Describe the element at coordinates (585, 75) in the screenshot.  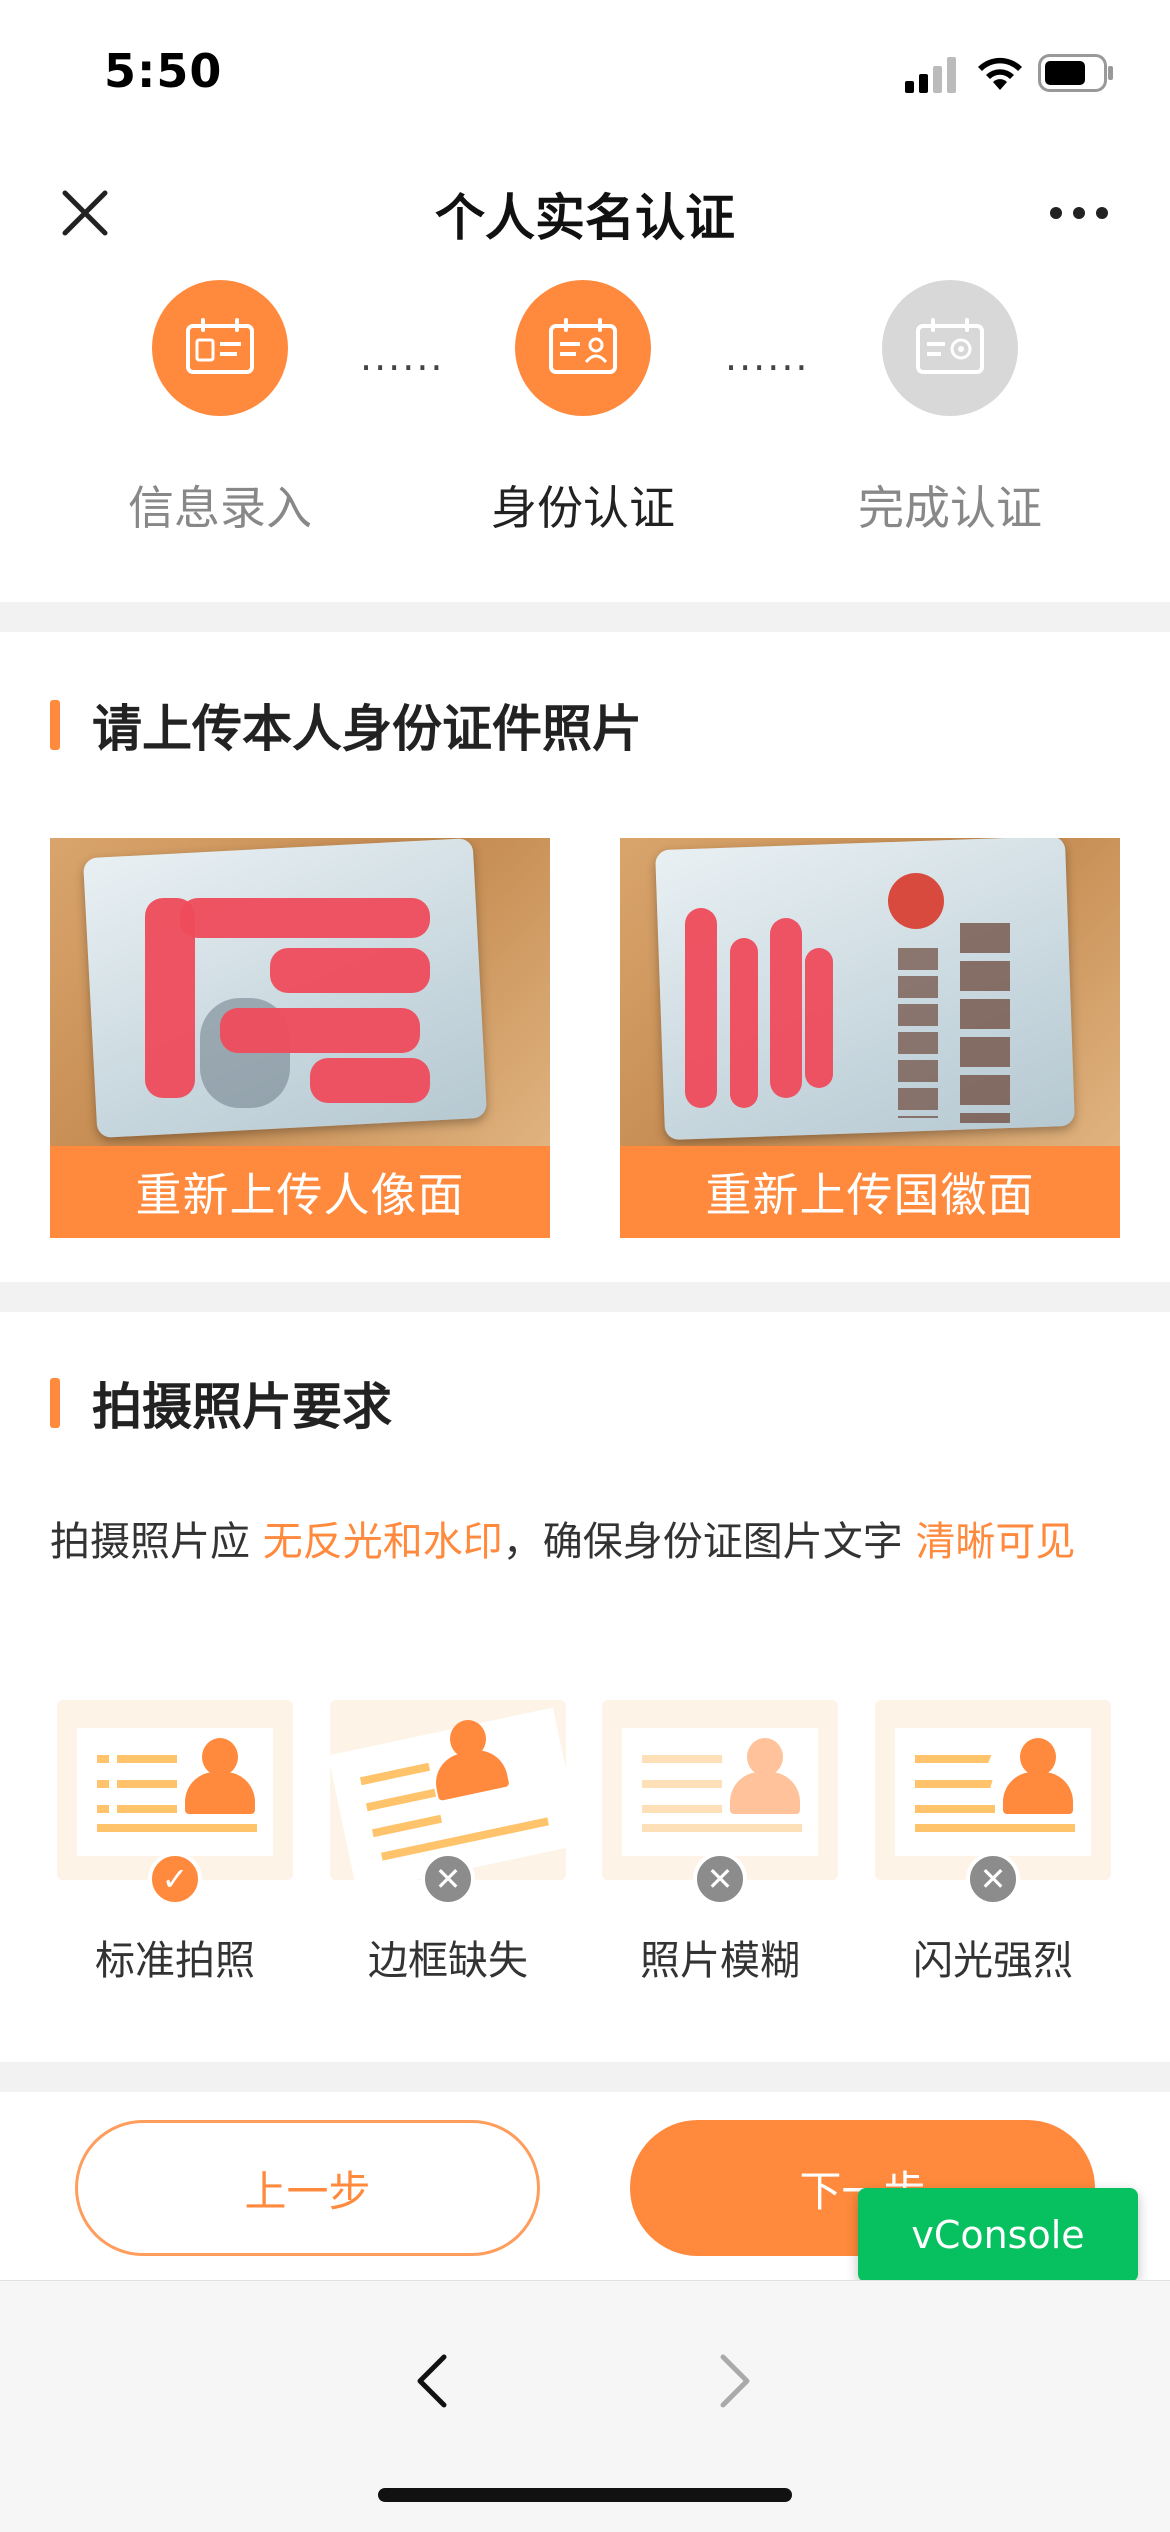
I see `status-bar: 5:50` at that location.